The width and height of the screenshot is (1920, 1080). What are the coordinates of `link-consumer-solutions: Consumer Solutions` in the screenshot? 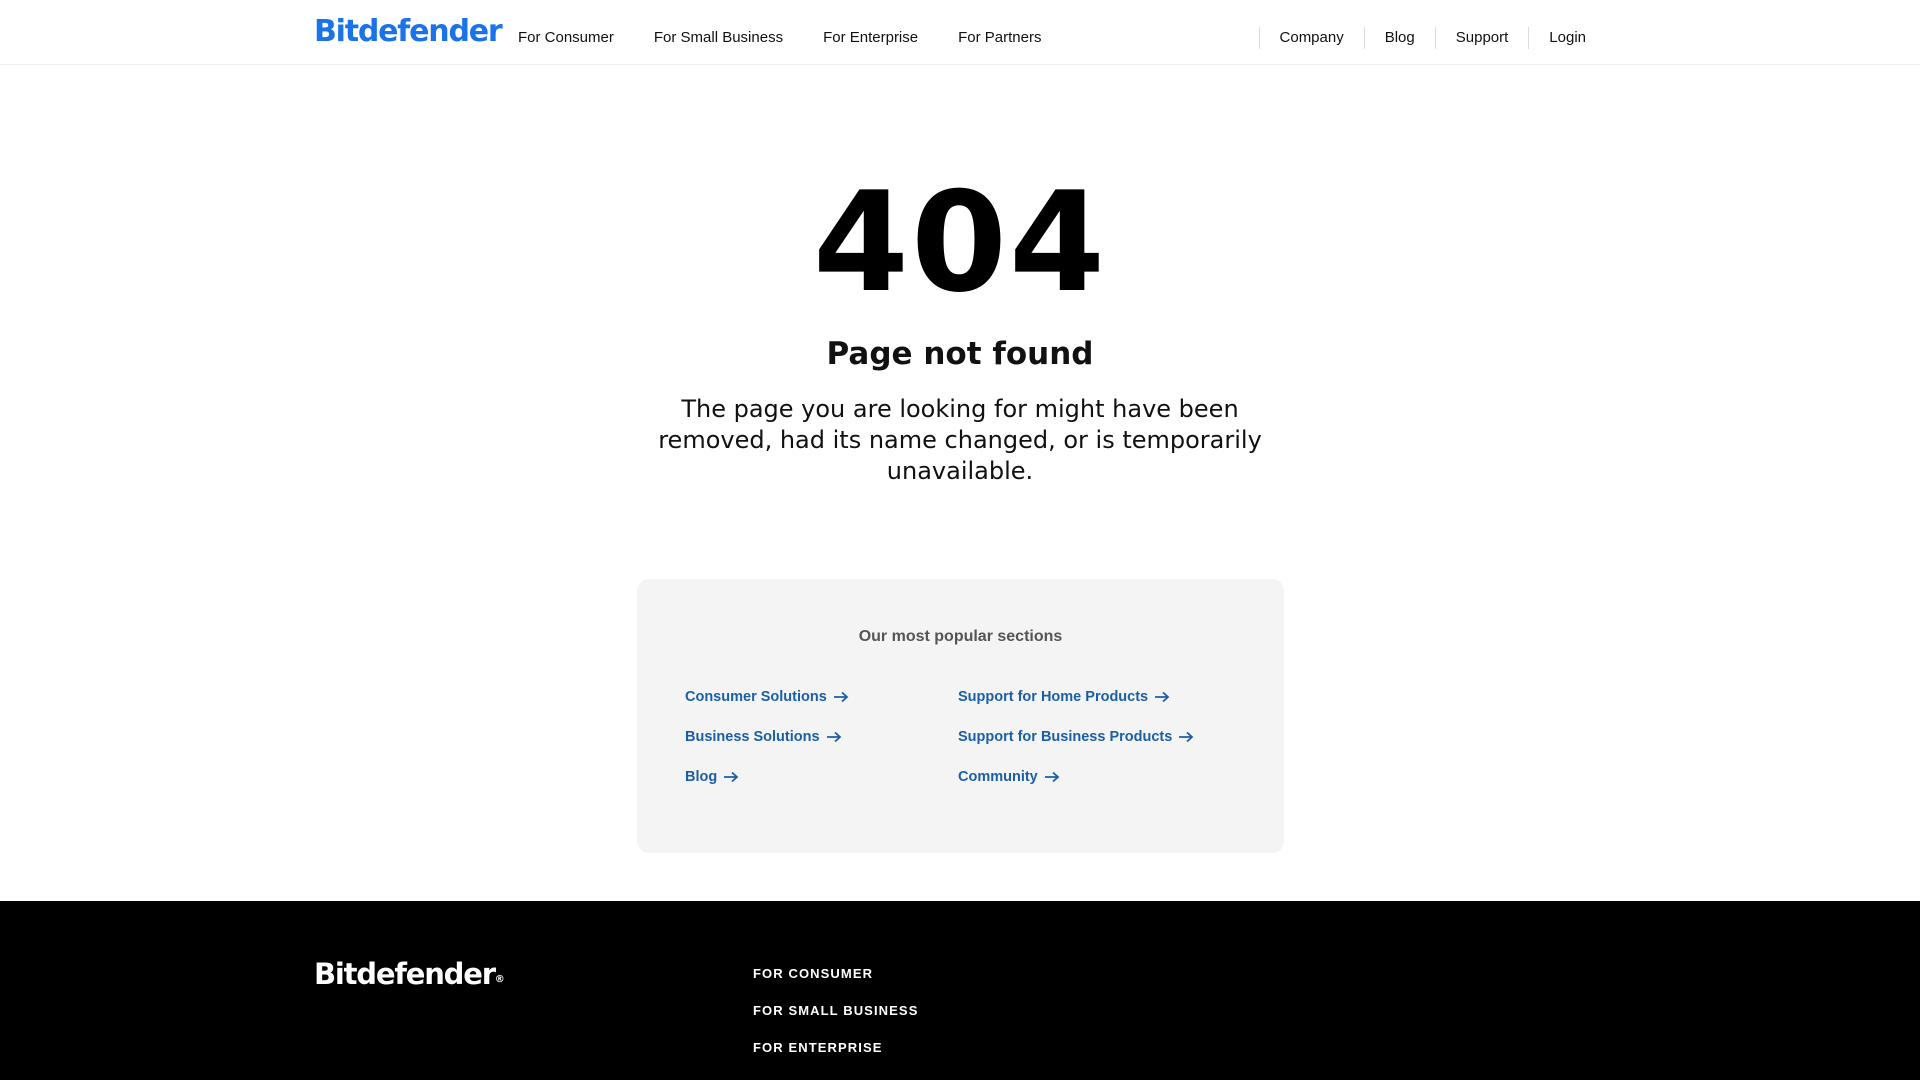 It's located at (767, 697).